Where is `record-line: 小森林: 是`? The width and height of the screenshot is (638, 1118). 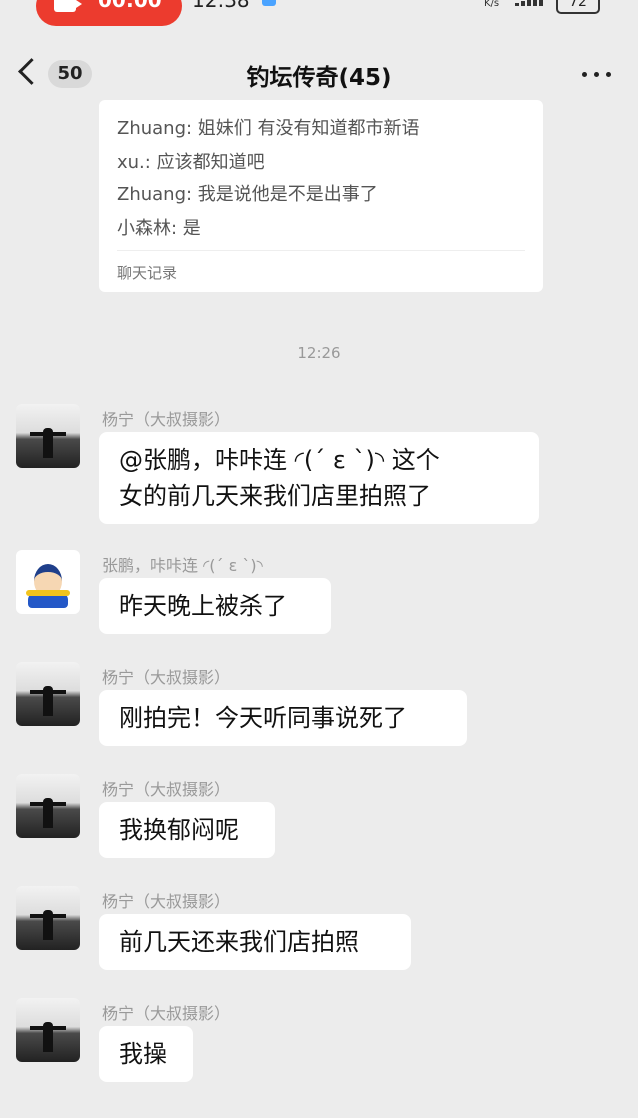 record-line: 小森林: 是 is located at coordinates (159, 227).